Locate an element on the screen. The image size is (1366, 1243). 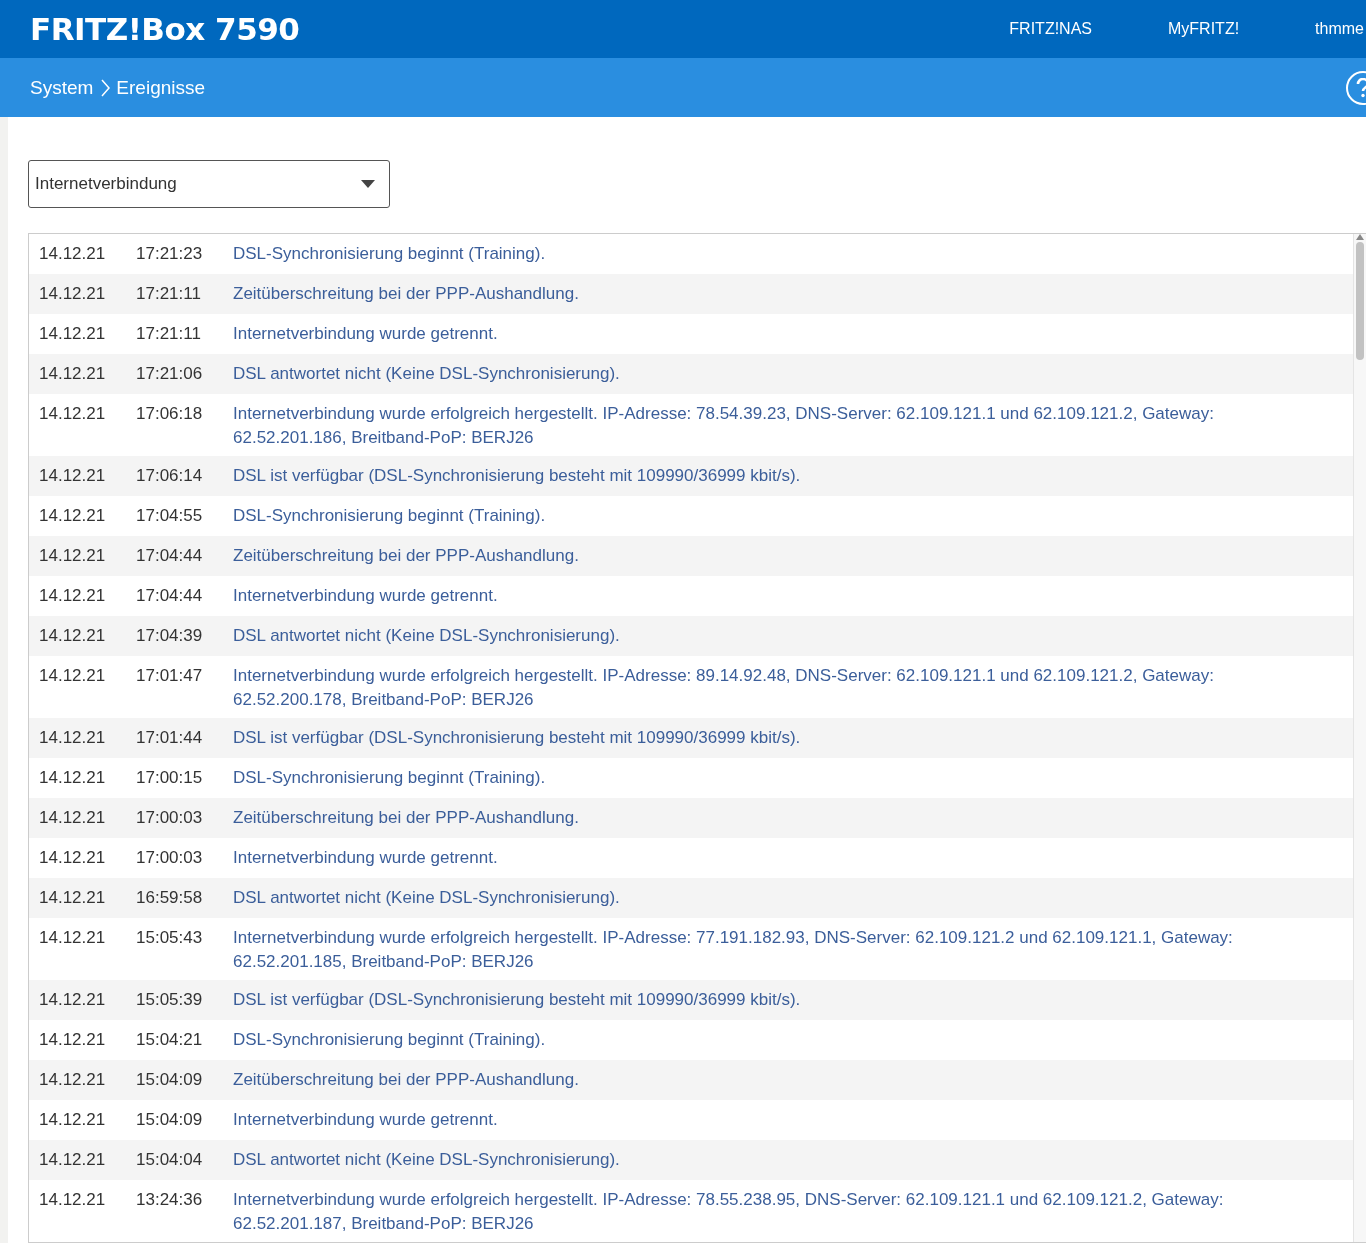
nav-link: thmme is located at coordinates (1339, 29).